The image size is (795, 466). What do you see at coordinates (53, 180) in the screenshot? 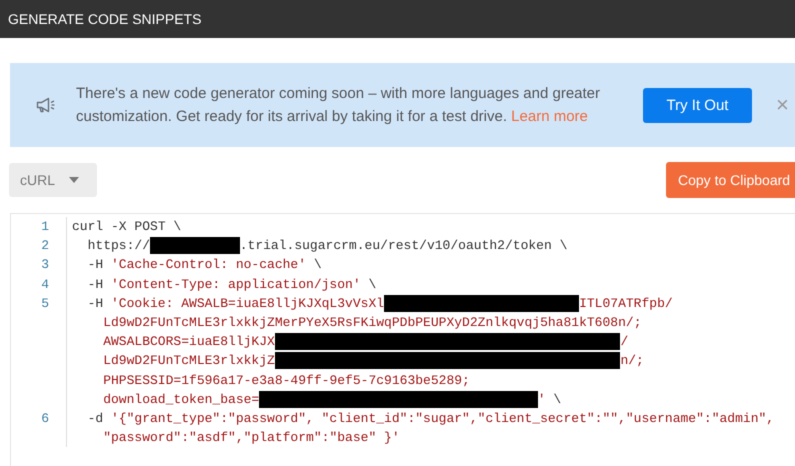
I see `language-dropdown: cURL` at bounding box center [53, 180].